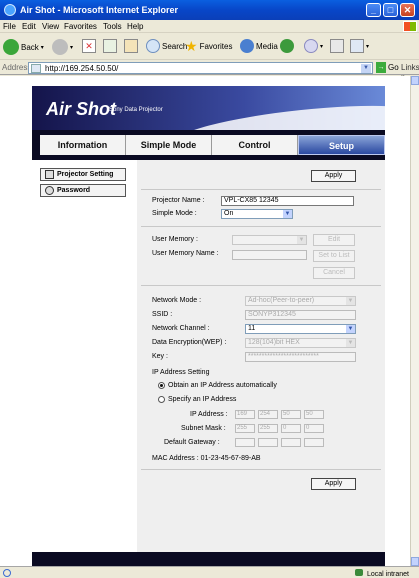 The width and height of the screenshot is (419, 578). What do you see at coordinates (410, 26) in the screenshot?
I see `windows-logo-icon` at bounding box center [410, 26].